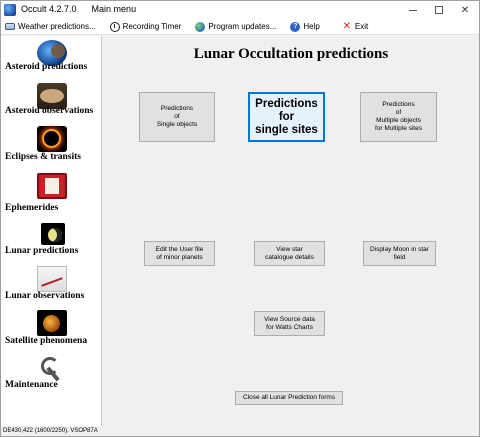 The image size is (480, 437). Describe the element at coordinates (45, 296) in the screenshot. I see `sidebar-item-label: Lunar observations` at that location.